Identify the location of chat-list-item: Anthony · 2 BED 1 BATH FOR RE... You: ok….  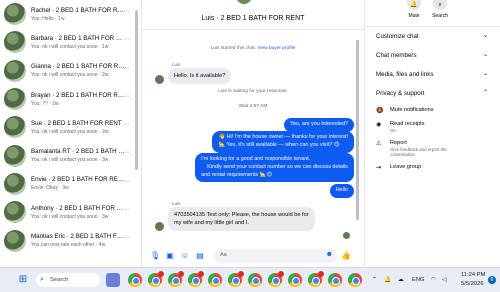
(66, 212).